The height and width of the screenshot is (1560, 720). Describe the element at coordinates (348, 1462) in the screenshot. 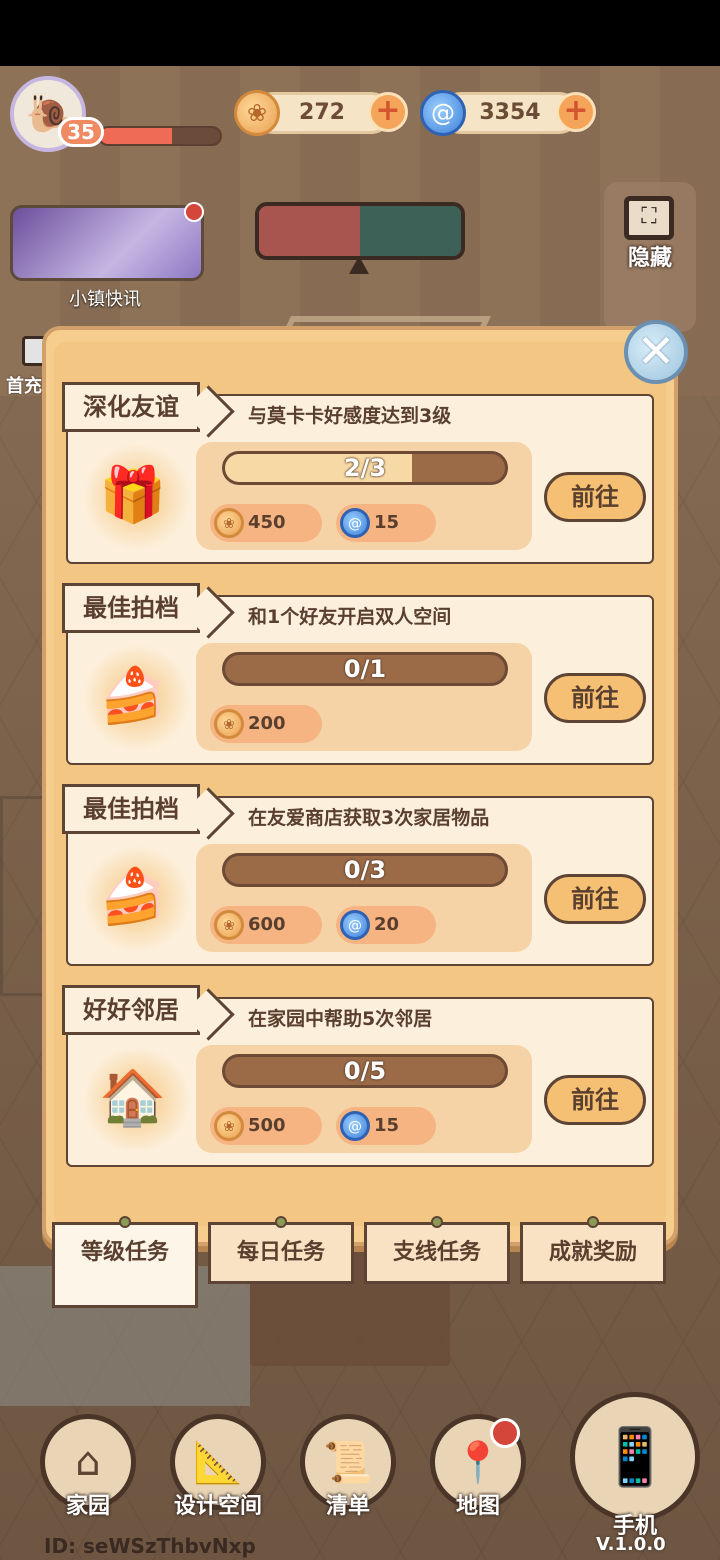

I see `scroll-icon: 📜` at that location.